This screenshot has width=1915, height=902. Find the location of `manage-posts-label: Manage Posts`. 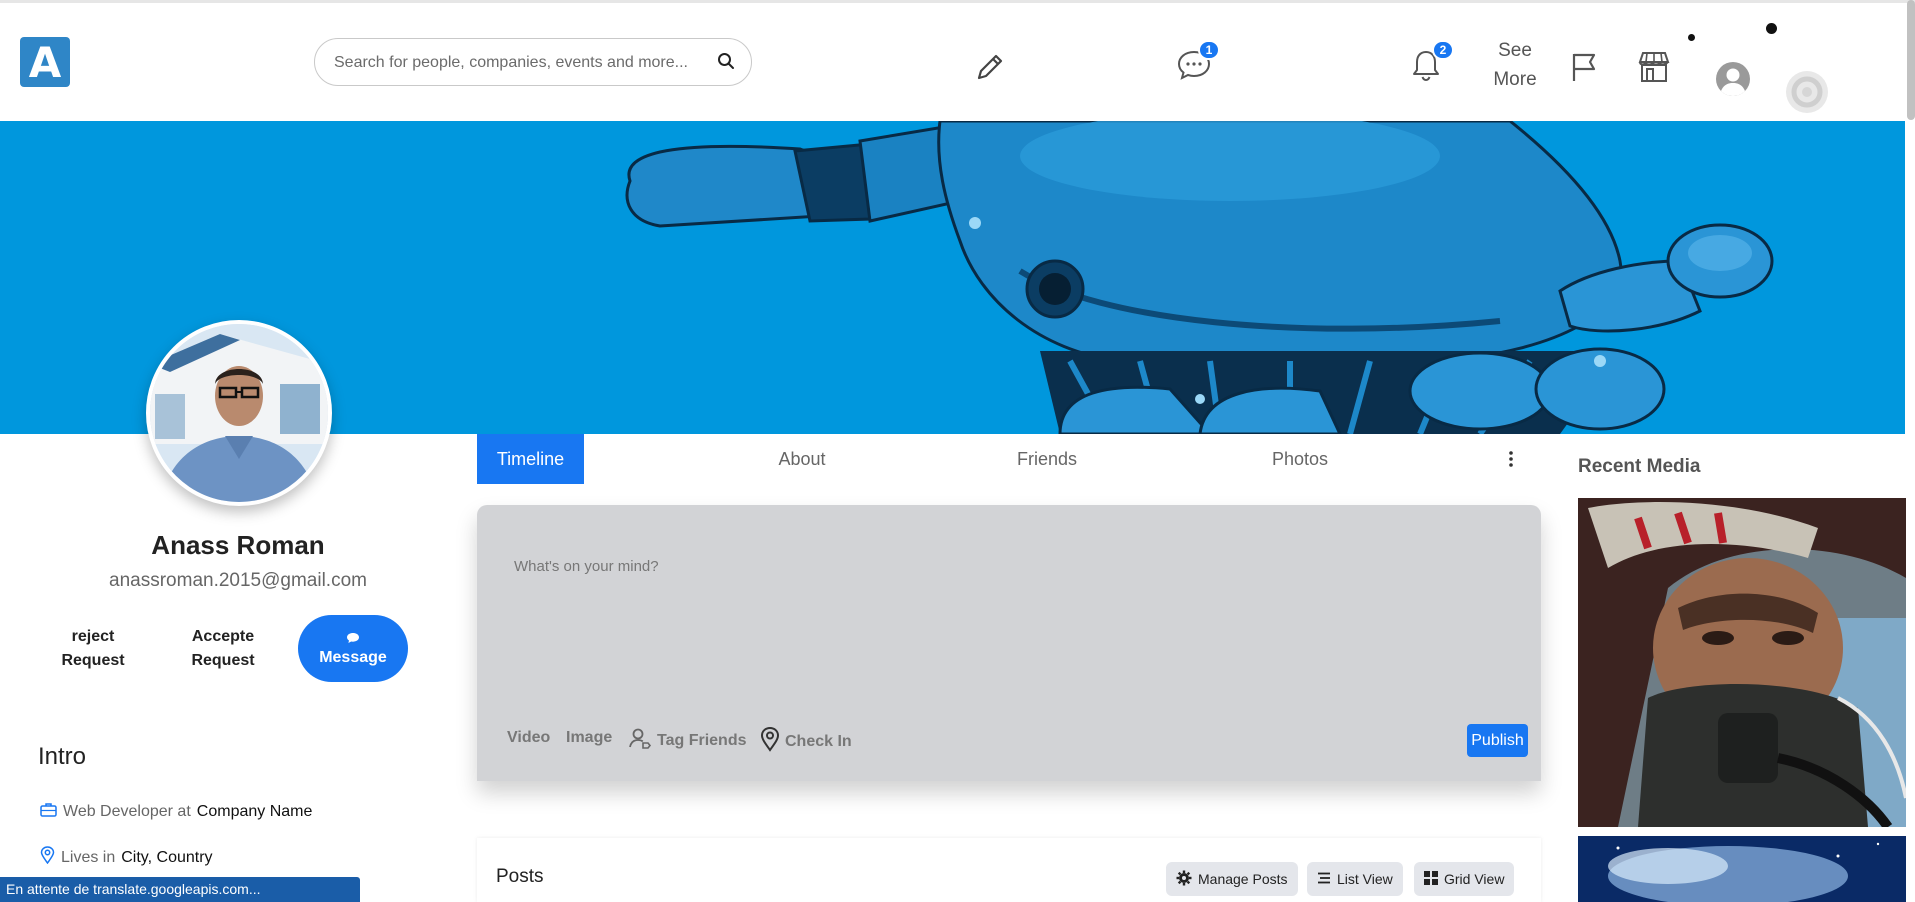

manage-posts-label: Manage Posts is located at coordinates (1243, 879).